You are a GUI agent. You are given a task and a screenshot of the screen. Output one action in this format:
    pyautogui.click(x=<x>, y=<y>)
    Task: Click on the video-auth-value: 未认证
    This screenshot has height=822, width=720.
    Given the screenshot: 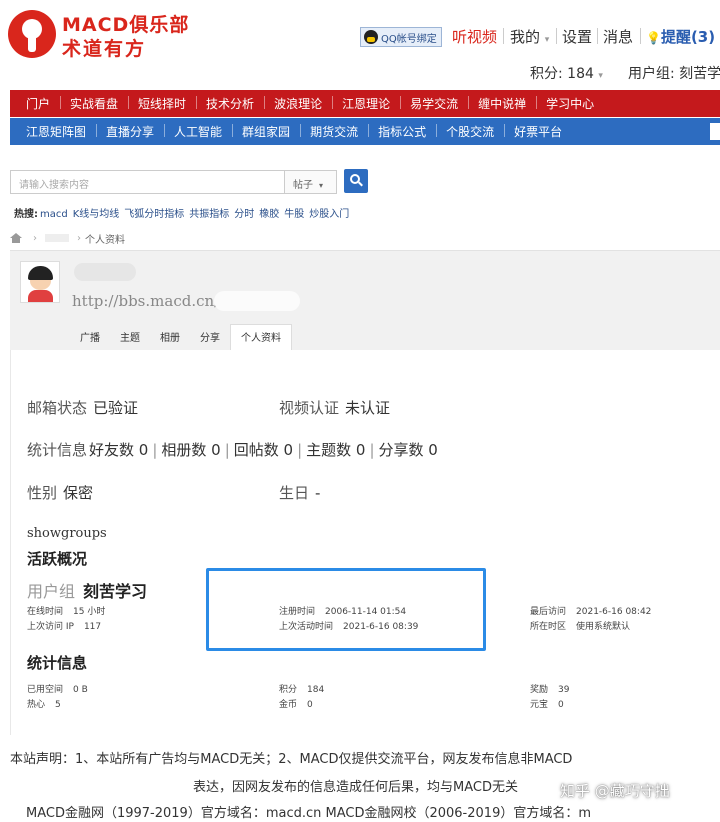 What is the action you would take?
    pyautogui.click(x=368, y=408)
    